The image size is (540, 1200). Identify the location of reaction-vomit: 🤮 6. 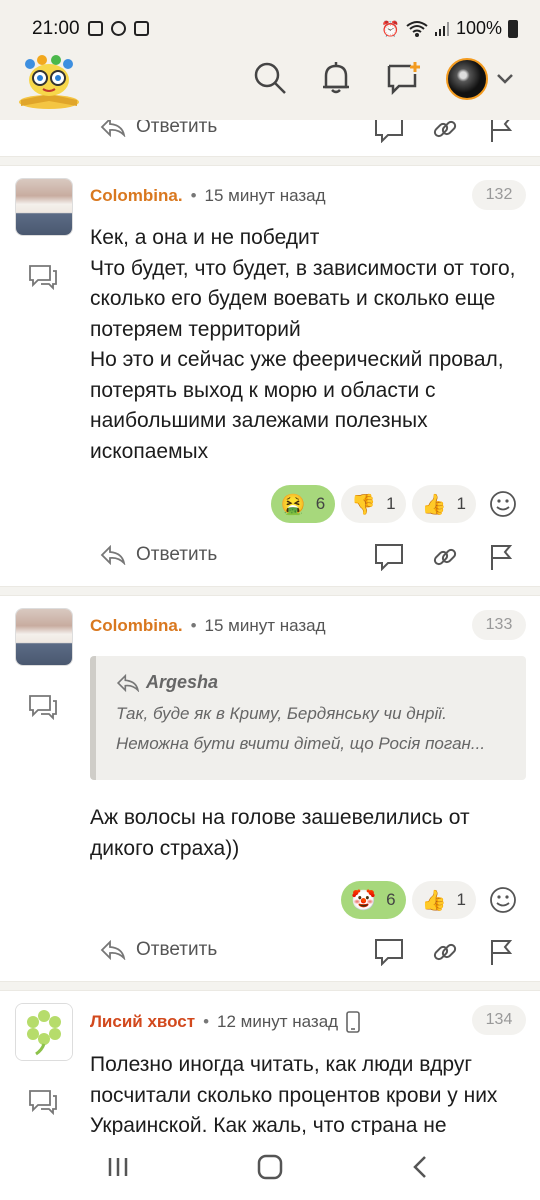
(303, 504).